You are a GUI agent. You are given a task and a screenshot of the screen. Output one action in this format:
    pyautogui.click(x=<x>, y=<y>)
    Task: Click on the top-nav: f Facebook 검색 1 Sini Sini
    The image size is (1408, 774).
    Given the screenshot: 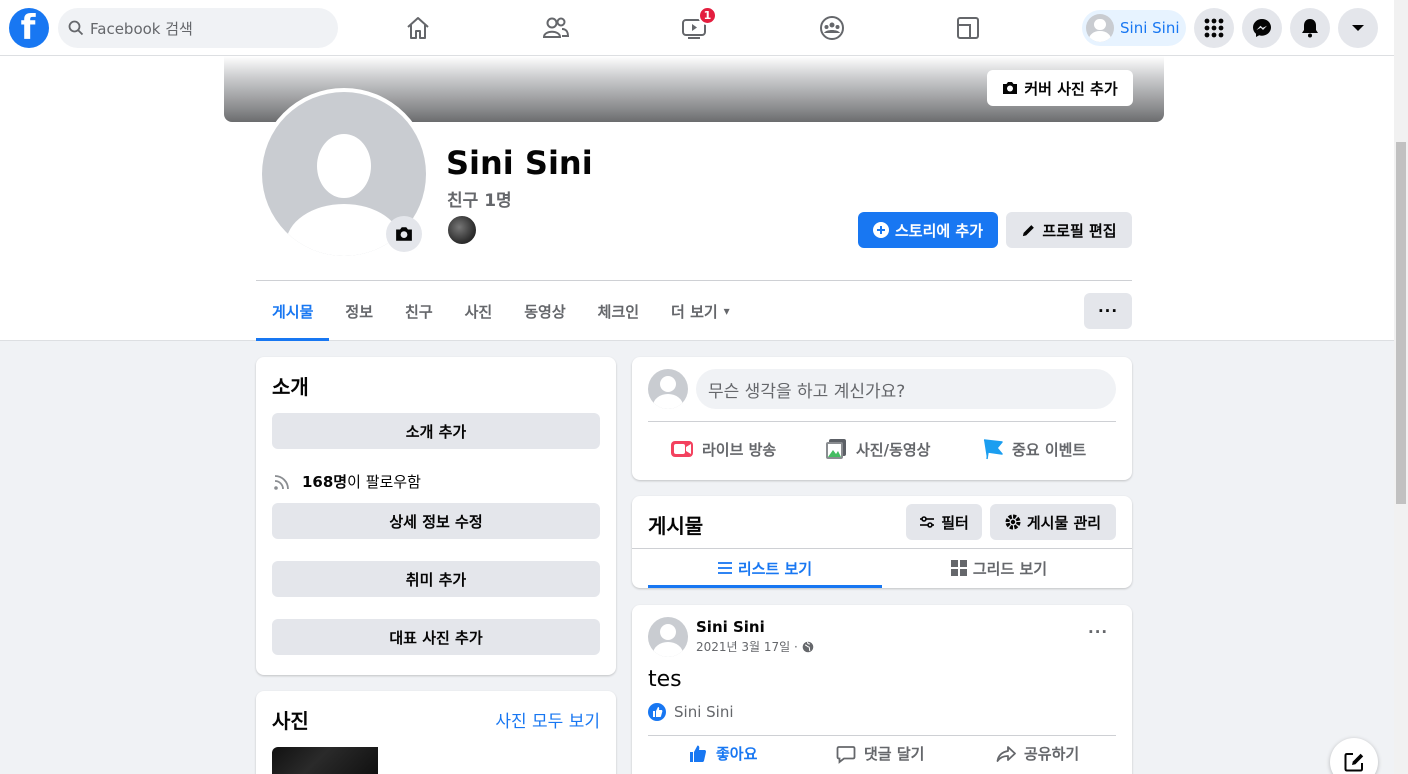 What is the action you would take?
    pyautogui.click(x=697, y=28)
    